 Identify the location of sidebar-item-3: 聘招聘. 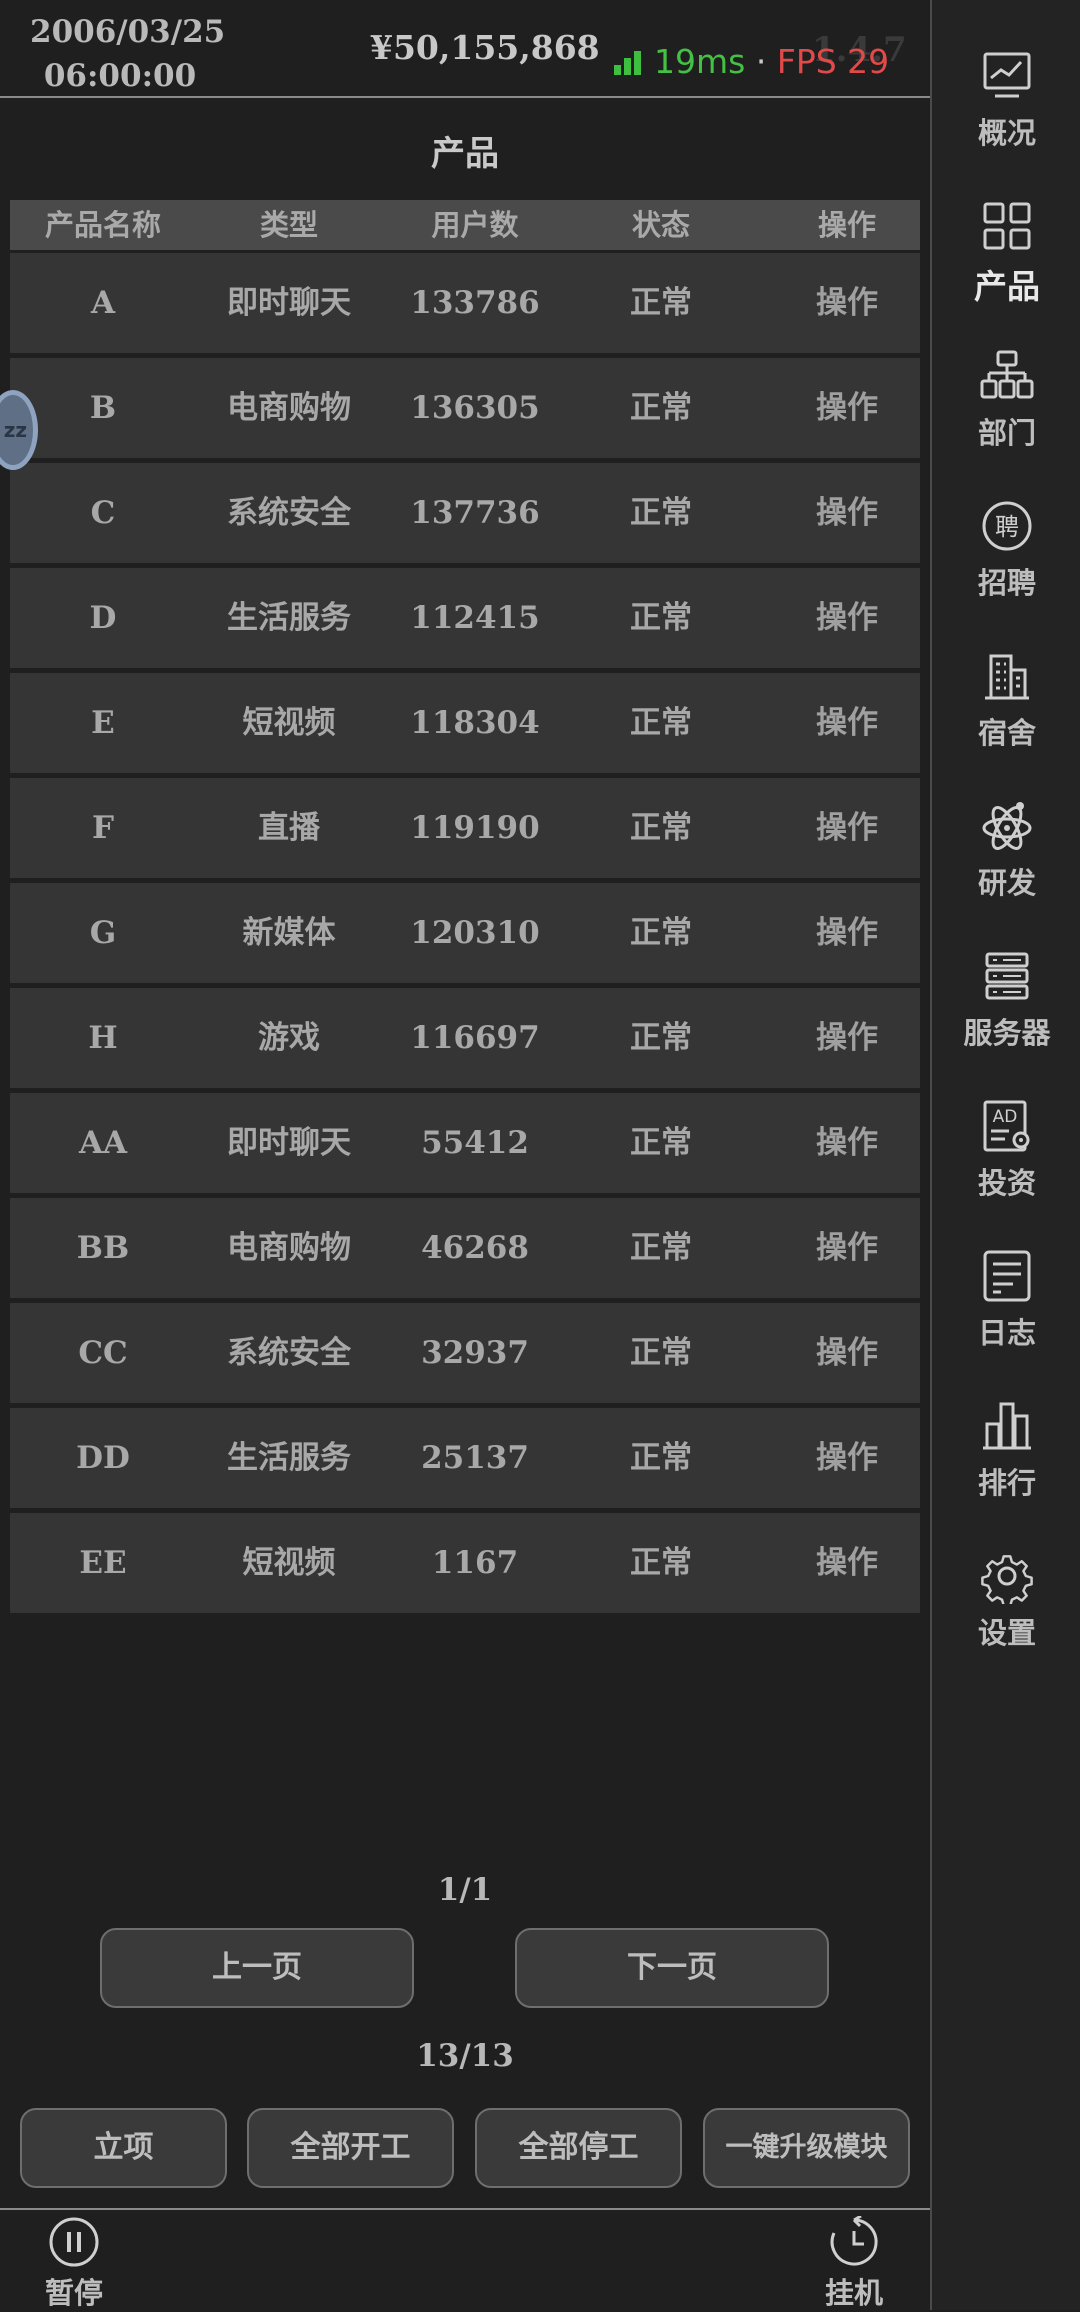
(1006, 550).